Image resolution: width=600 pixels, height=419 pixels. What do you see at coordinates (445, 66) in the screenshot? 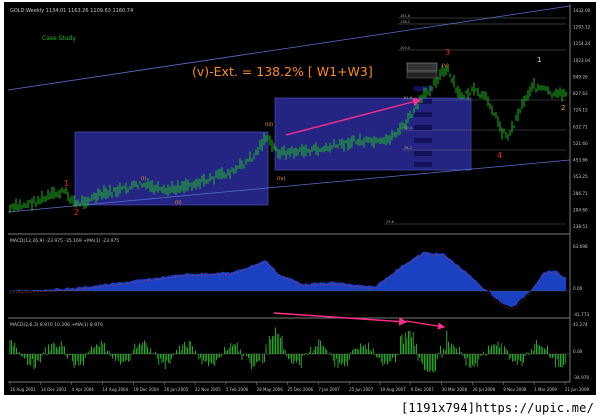
I see `sub-wave-v: (v)` at bounding box center [445, 66].